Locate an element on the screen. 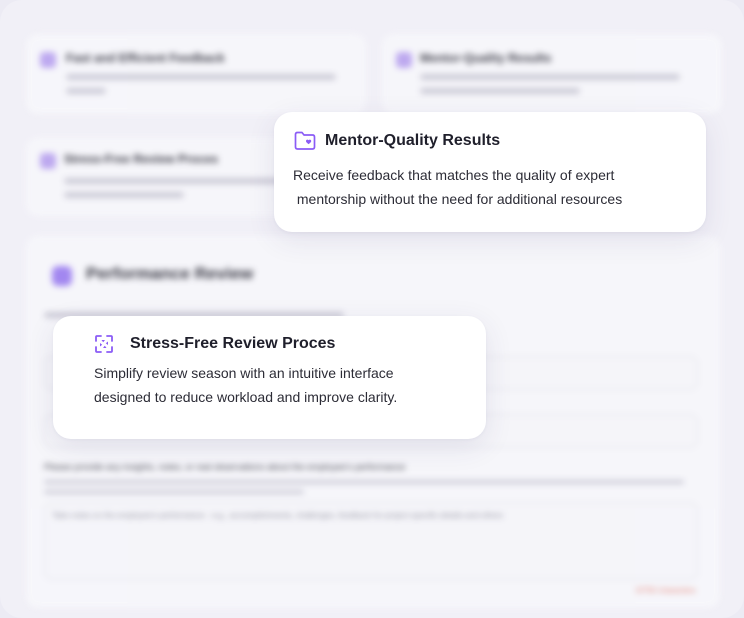  refresh-icon is located at coordinates (48, 161).